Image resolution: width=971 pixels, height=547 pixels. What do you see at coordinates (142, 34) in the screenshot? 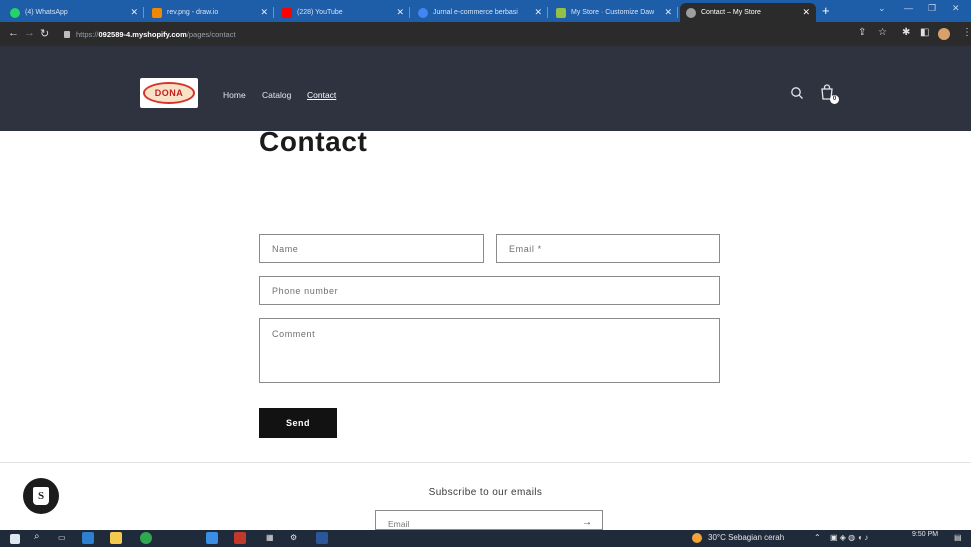
I see `url-host: 092589-4.myshopify.com` at bounding box center [142, 34].